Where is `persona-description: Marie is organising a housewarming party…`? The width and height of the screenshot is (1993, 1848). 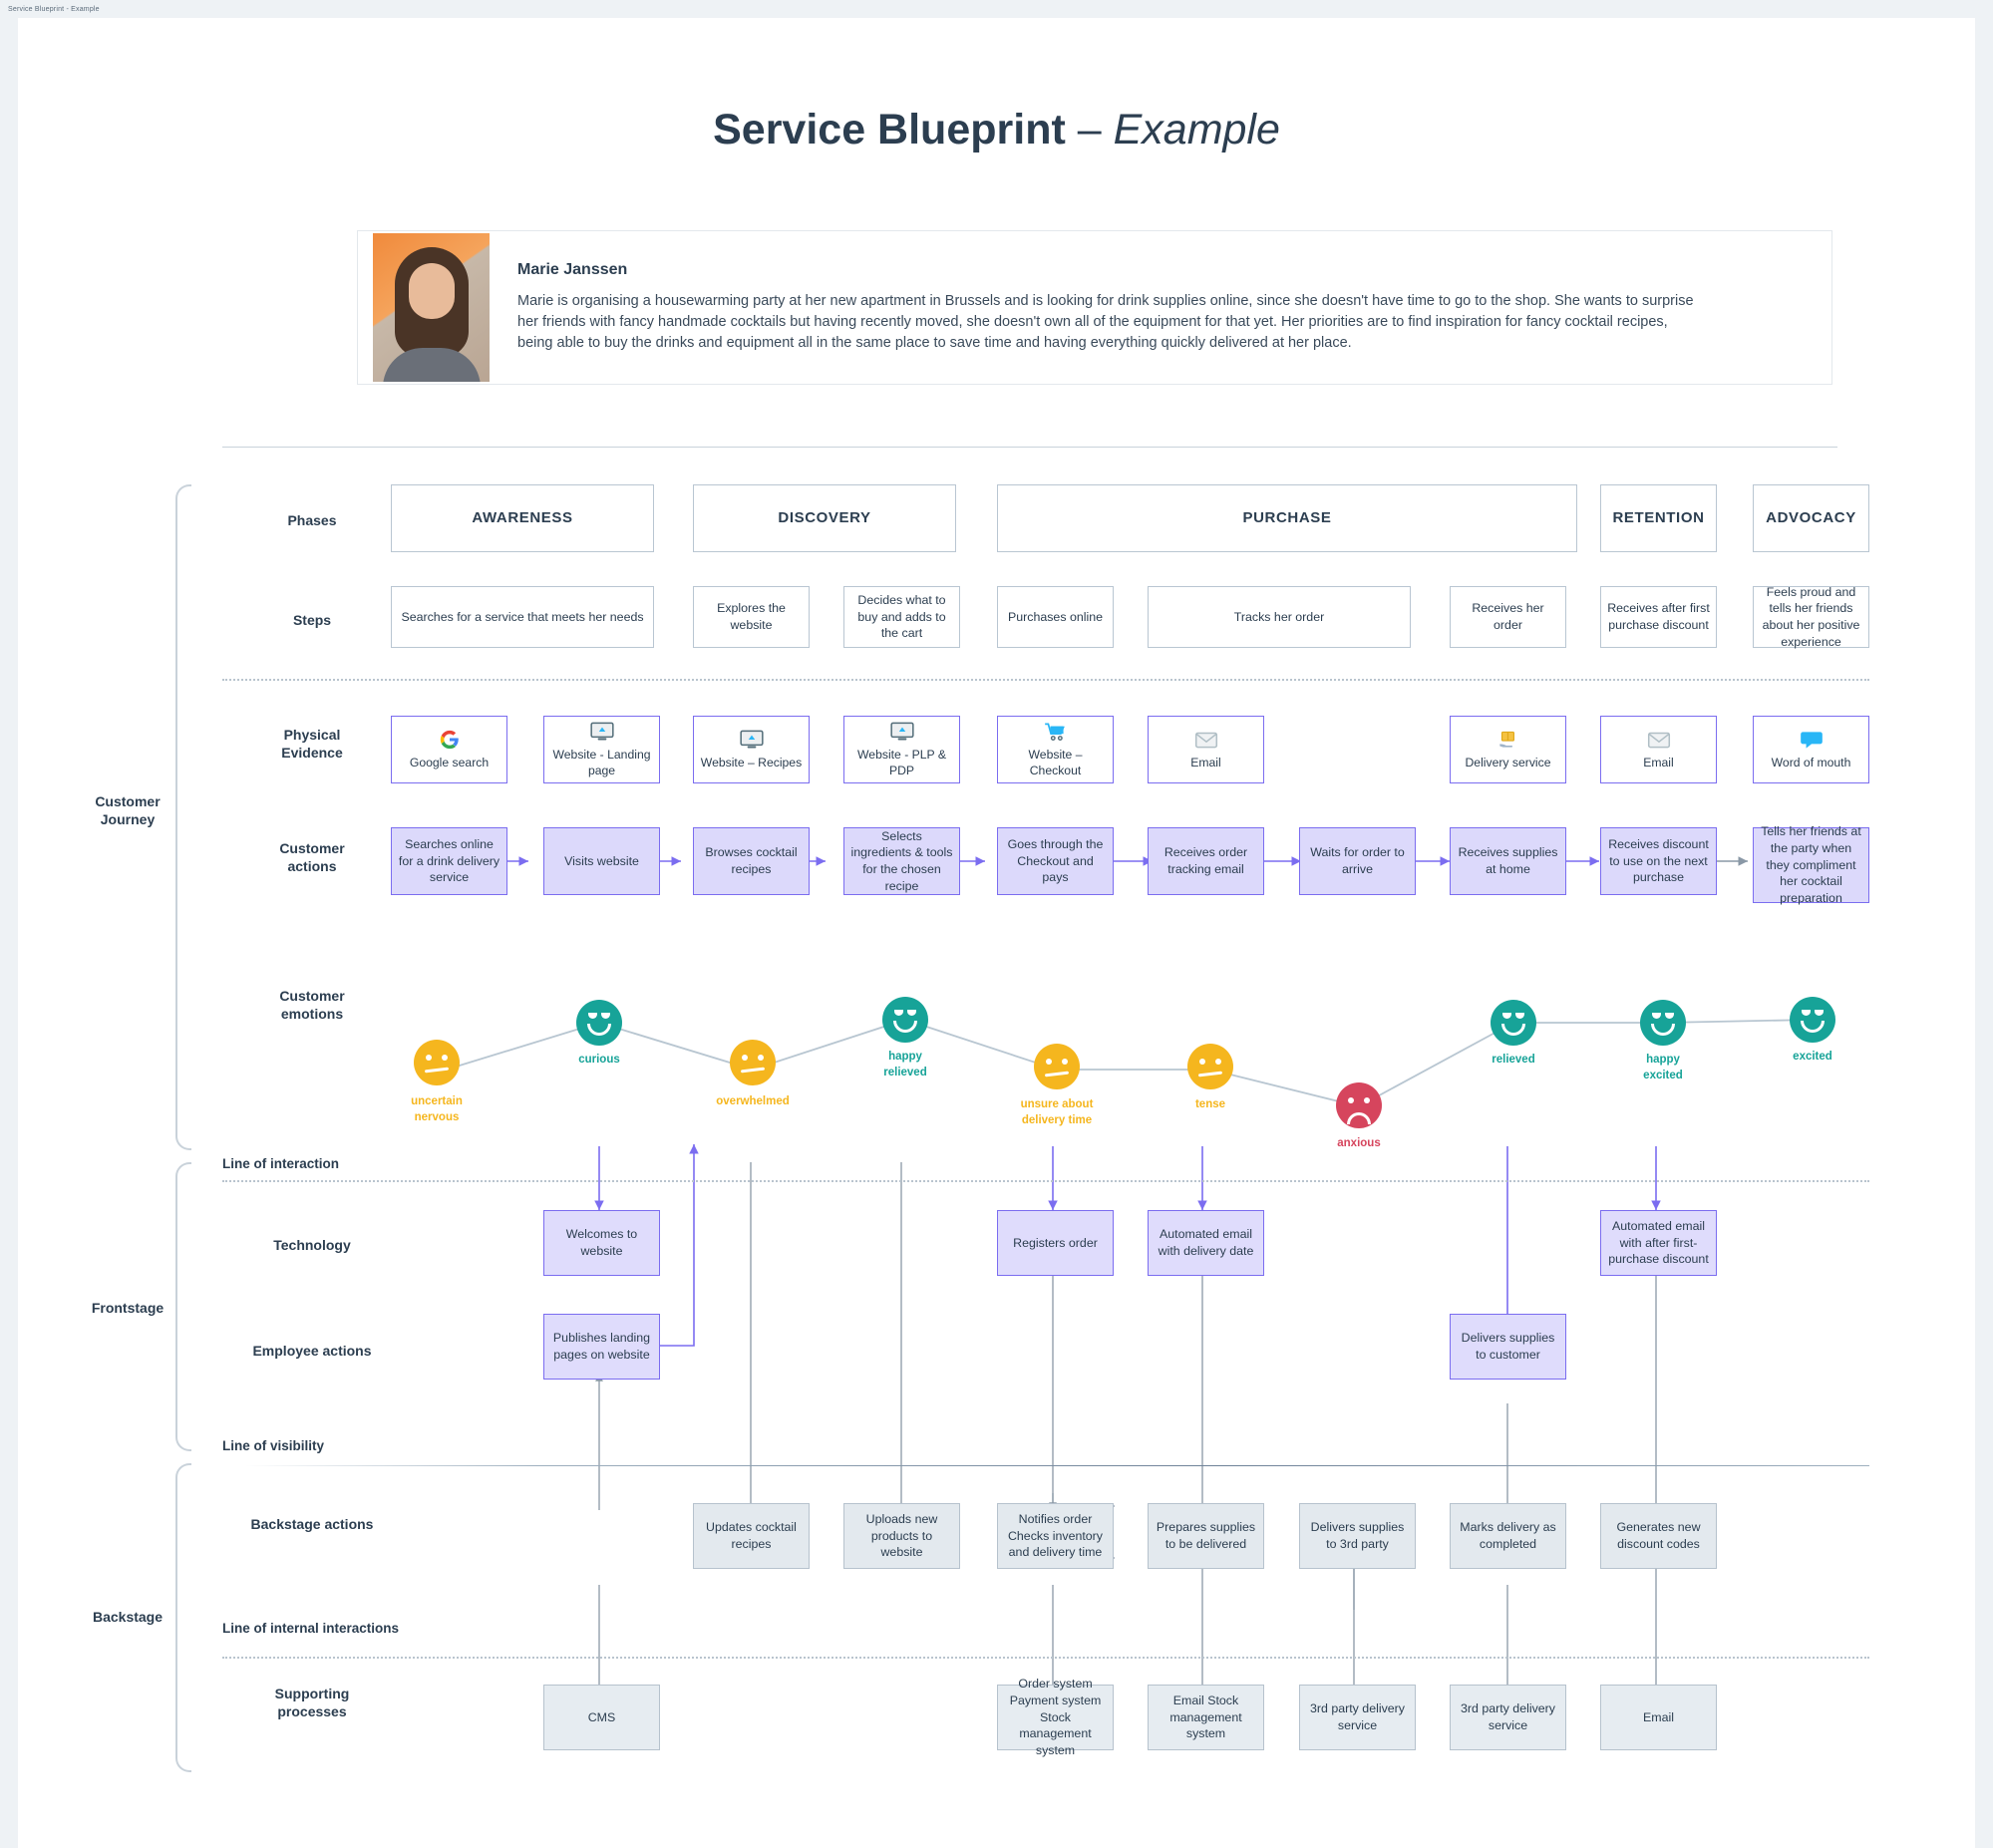
persona-description: Marie is organising a housewarming party… is located at coordinates (1105, 321).